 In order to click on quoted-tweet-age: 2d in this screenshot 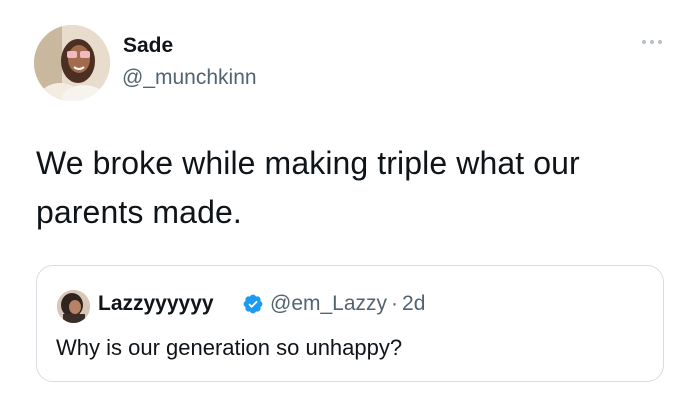, I will do `click(413, 303)`.